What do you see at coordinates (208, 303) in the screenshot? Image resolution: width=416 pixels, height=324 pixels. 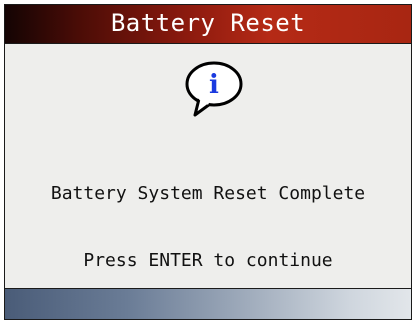 I see `bottom-bar` at bounding box center [208, 303].